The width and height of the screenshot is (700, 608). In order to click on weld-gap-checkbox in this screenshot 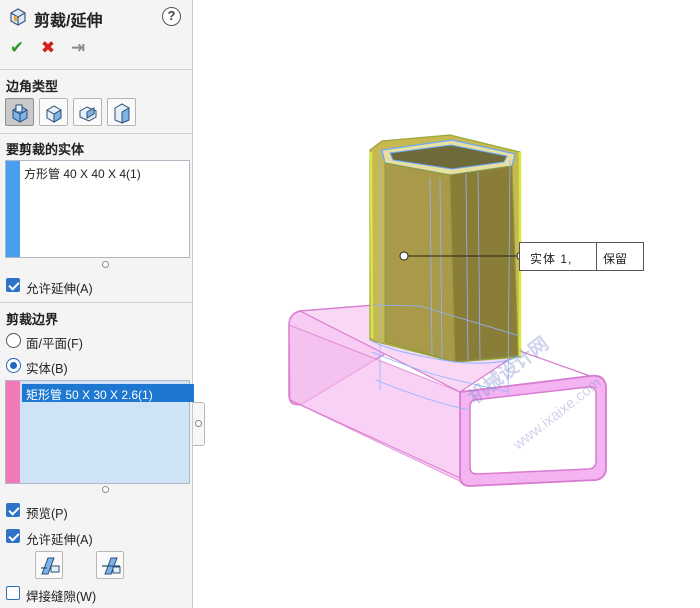, I will do `click(13, 593)`.